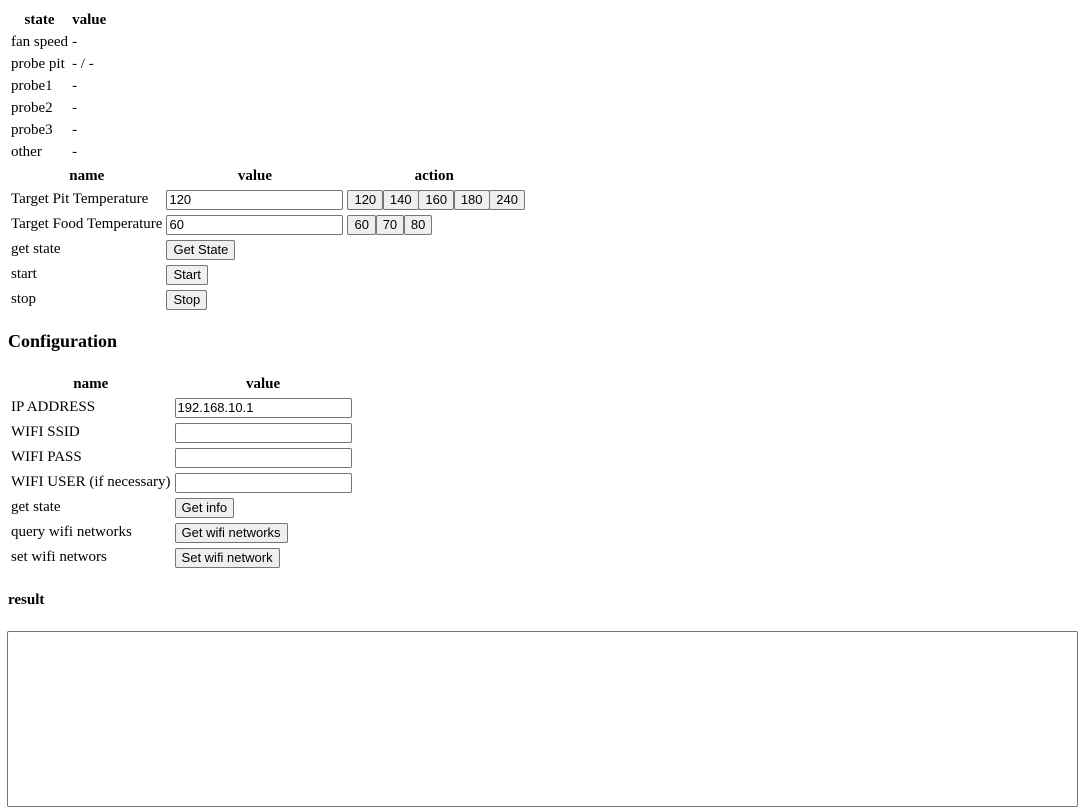 This screenshot has width=1084, height=807. Describe the element at coordinates (390, 224) in the screenshot. I see `food-preset-70-button: 70` at that location.